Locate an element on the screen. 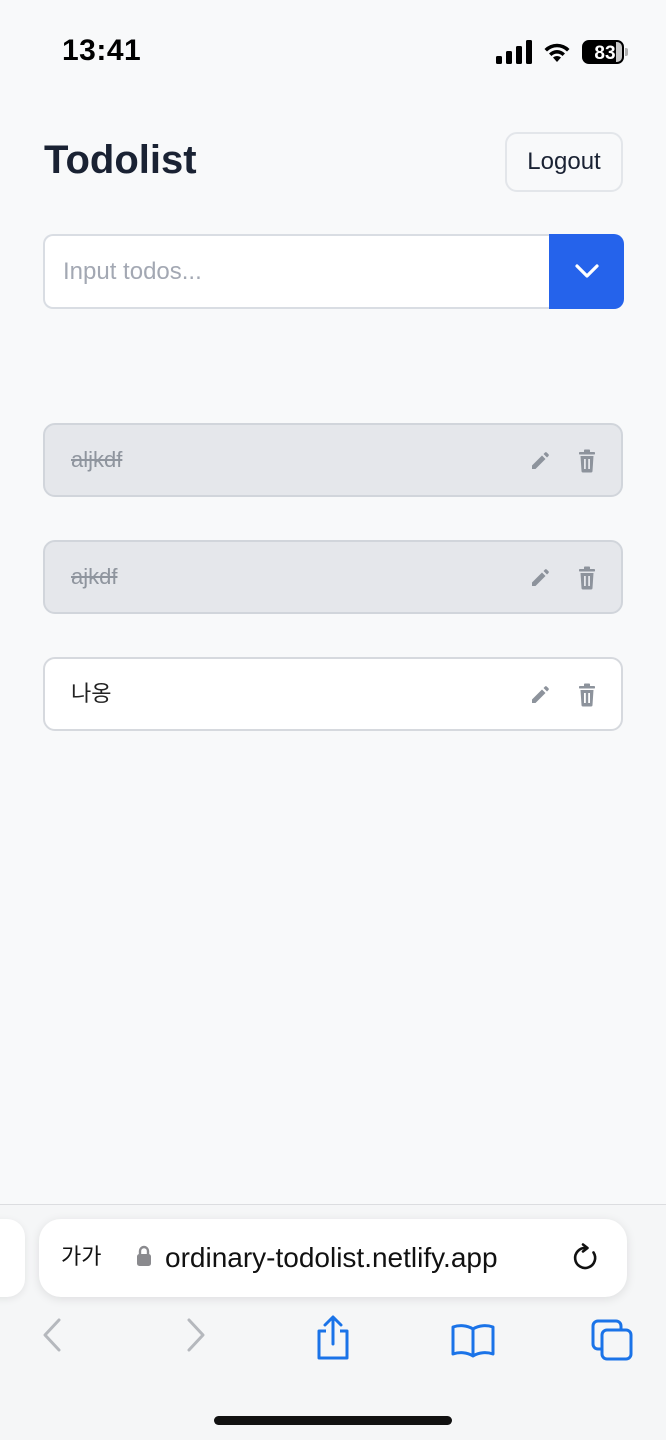 Image resolution: width=666 pixels, height=1440 pixels. text-size-button: 가가 is located at coordinates (81, 1258).